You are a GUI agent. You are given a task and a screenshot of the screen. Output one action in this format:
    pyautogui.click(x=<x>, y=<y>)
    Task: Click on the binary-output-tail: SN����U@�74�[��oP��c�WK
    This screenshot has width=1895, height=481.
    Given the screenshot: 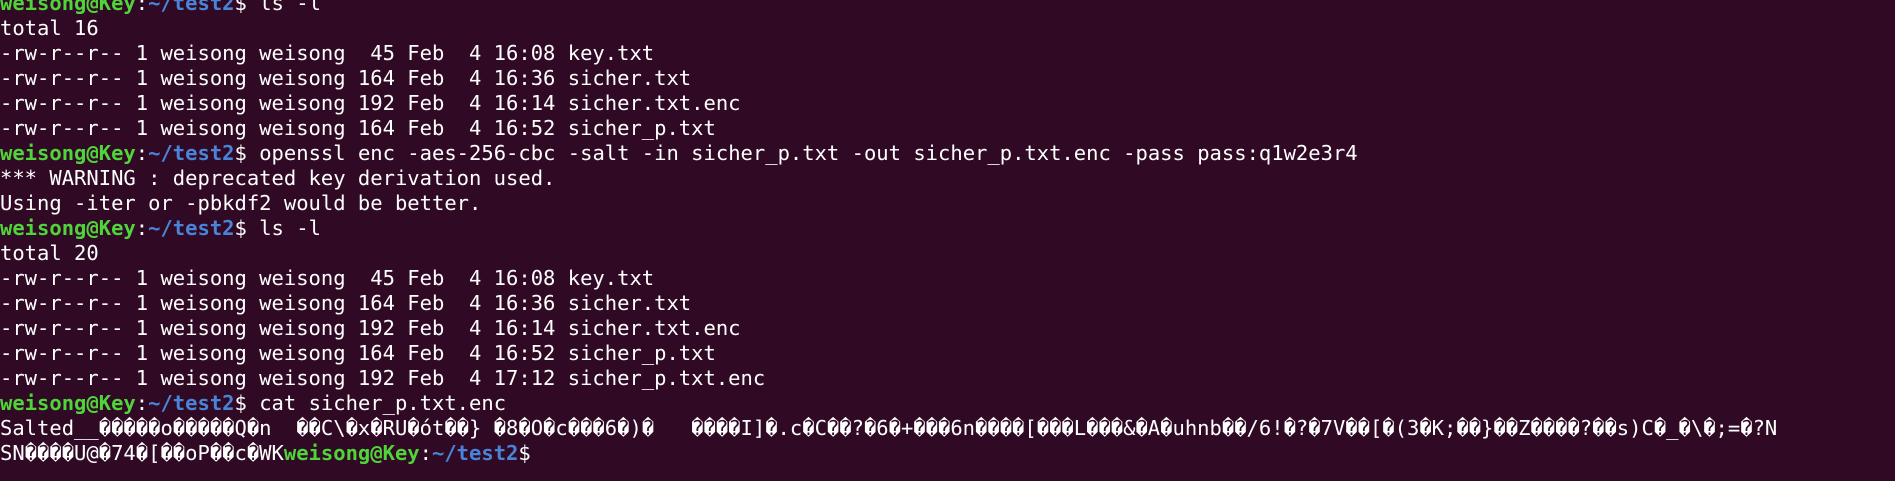 What is the action you would take?
    pyautogui.click(x=142, y=453)
    